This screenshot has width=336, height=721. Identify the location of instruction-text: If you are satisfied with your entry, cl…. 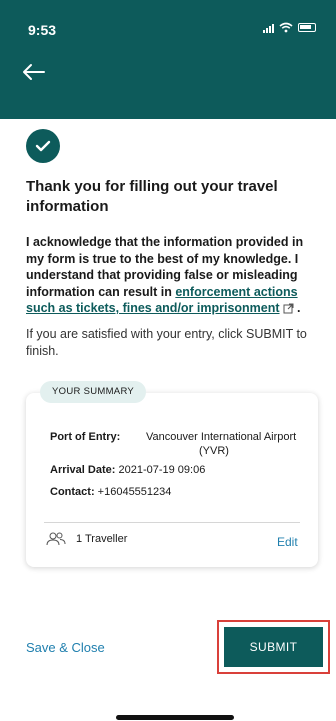
(166, 342).